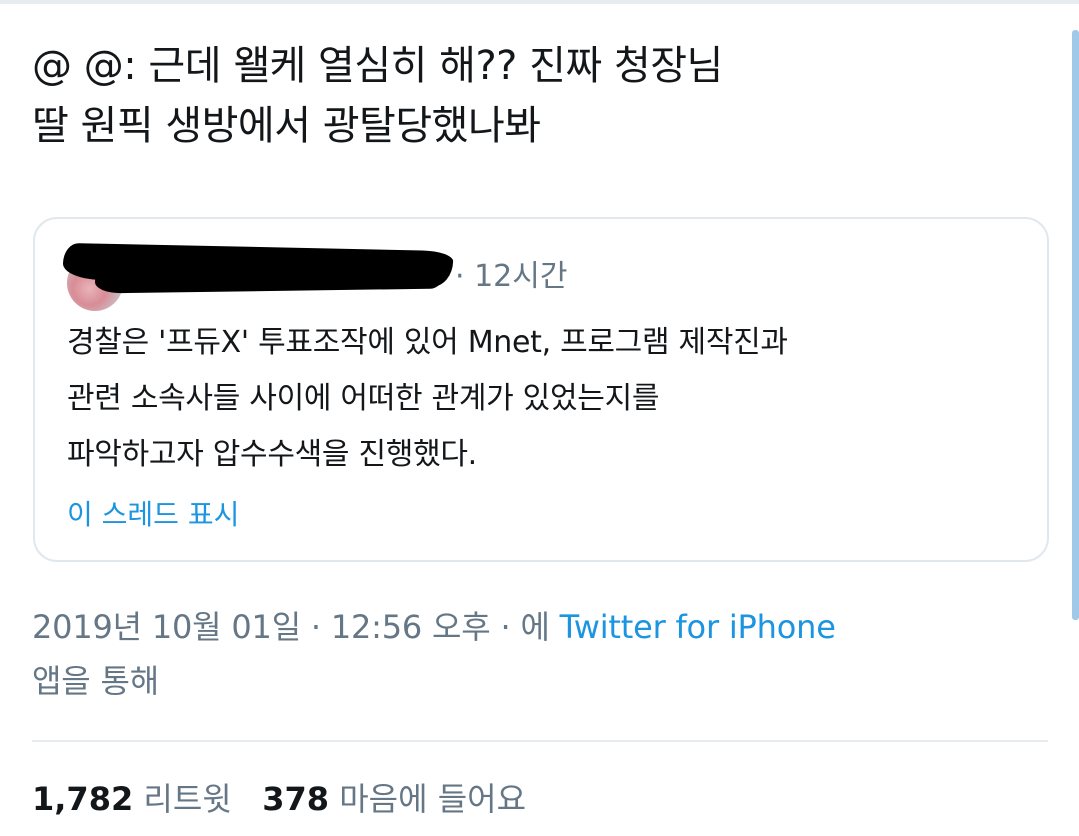 The height and width of the screenshot is (836, 1079). What do you see at coordinates (270, 278) in the screenshot?
I see `redaction-mark` at bounding box center [270, 278].